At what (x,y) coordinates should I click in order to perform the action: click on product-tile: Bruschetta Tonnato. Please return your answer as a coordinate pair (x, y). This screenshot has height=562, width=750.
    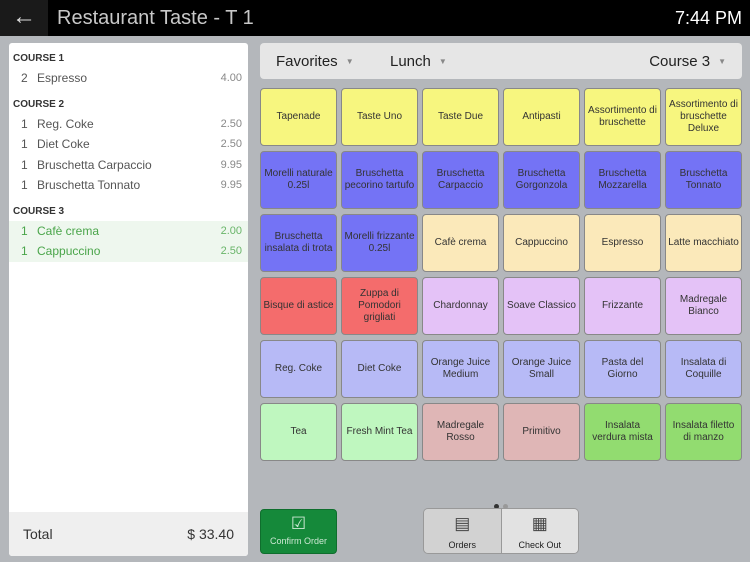
    Looking at the image, I should click on (703, 180).